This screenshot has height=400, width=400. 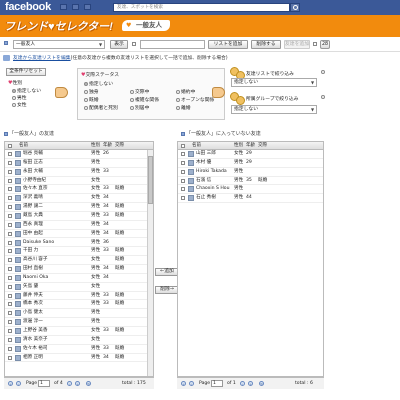 I want to click on relationship-option: 複雑な関係, so click(x=144, y=99).